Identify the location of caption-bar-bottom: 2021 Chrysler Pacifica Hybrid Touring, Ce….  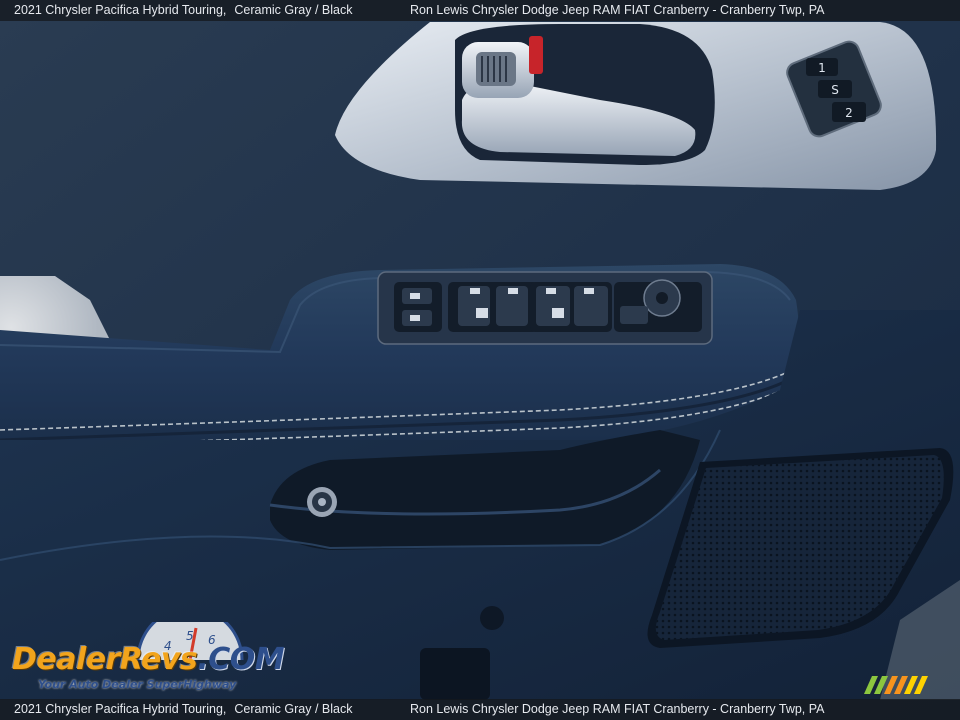
(480, 709).